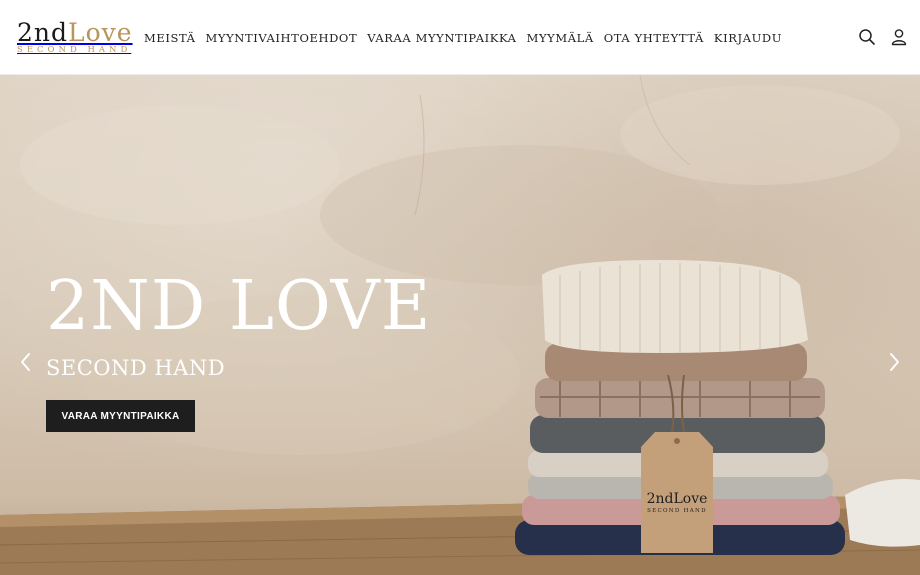 This screenshot has width=920, height=575. Describe the element at coordinates (560, 38) in the screenshot. I see `nav-item-myymala: MYYMÄLÄ` at that location.